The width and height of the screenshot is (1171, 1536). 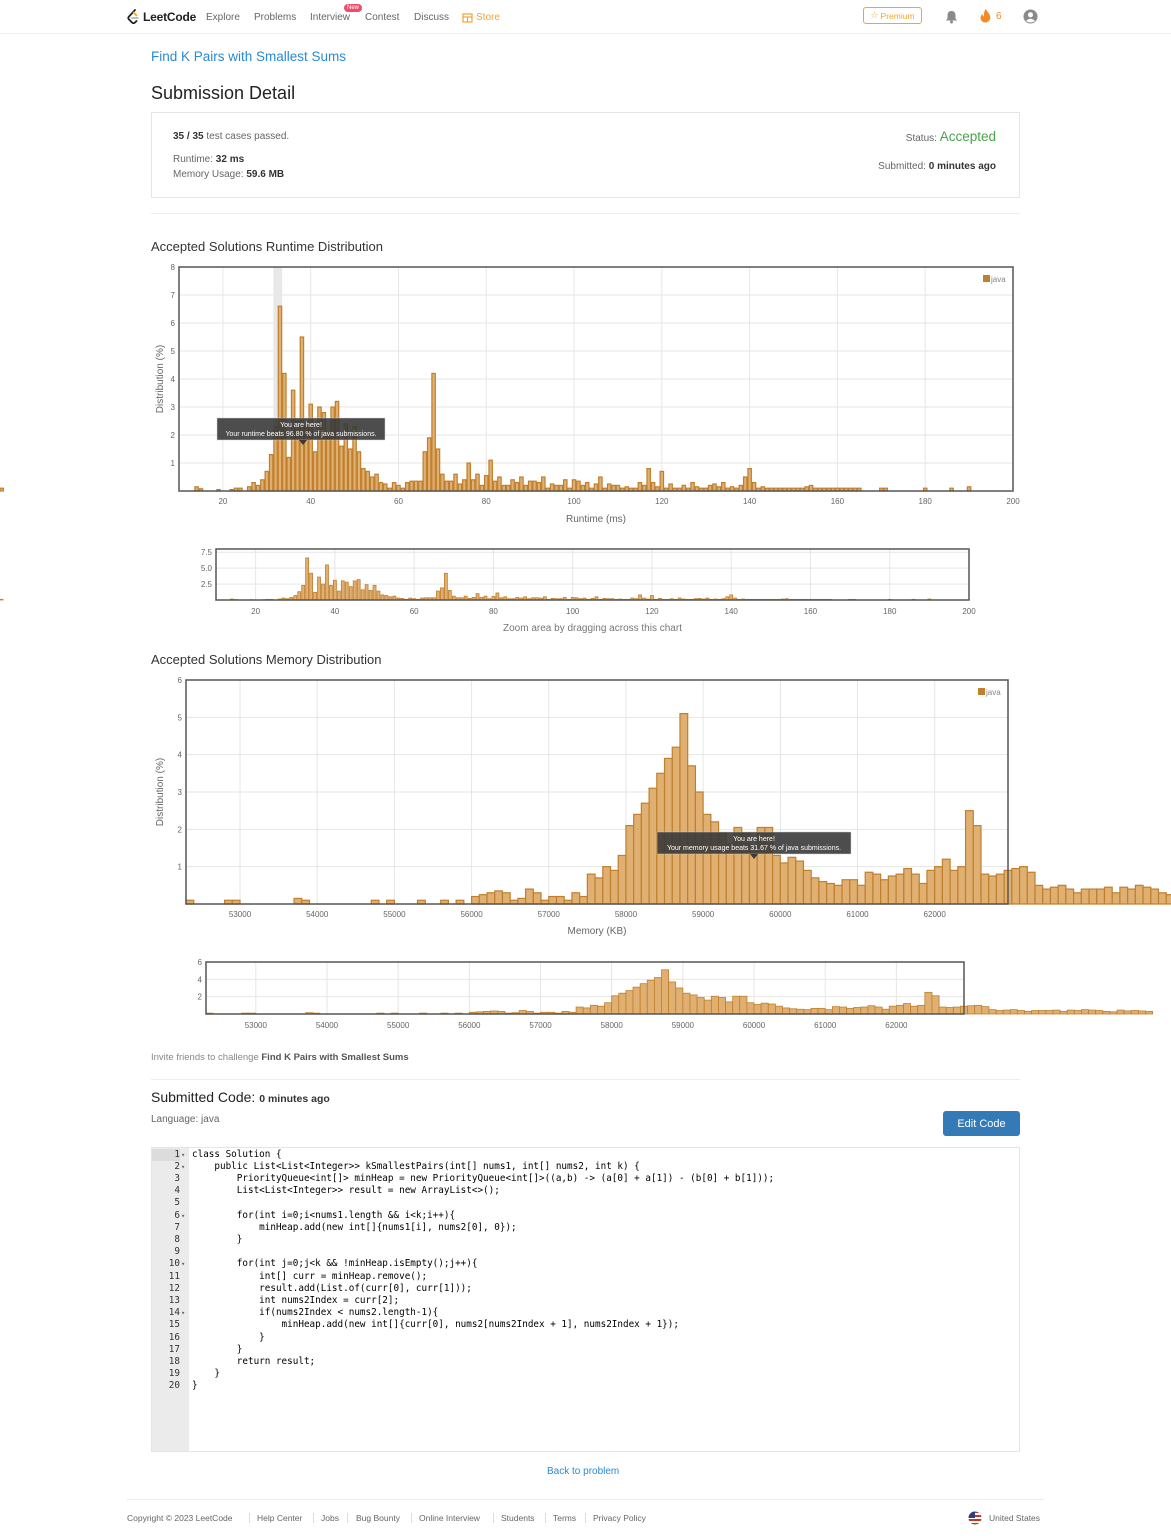 What do you see at coordinates (585, 1362) in the screenshot?
I see `code-line: 18 return result;` at bounding box center [585, 1362].